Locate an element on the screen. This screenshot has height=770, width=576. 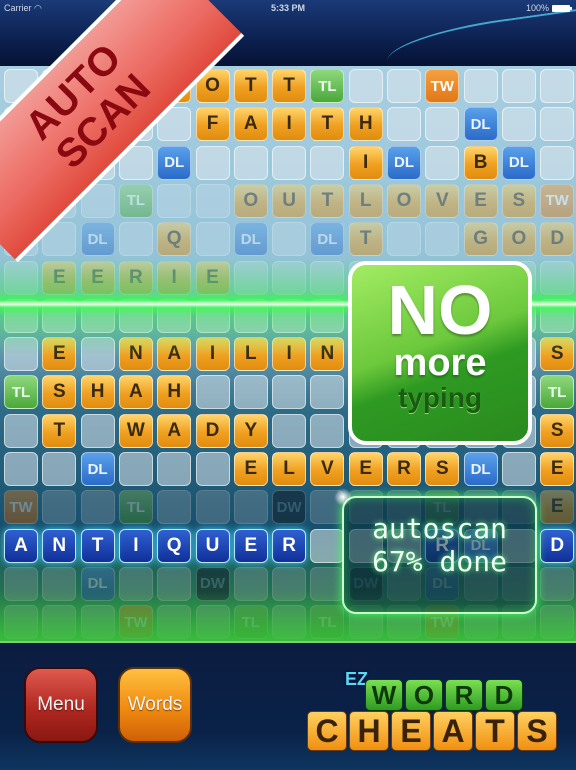
board-tile-letter: B is located at coordinates (480, 162).